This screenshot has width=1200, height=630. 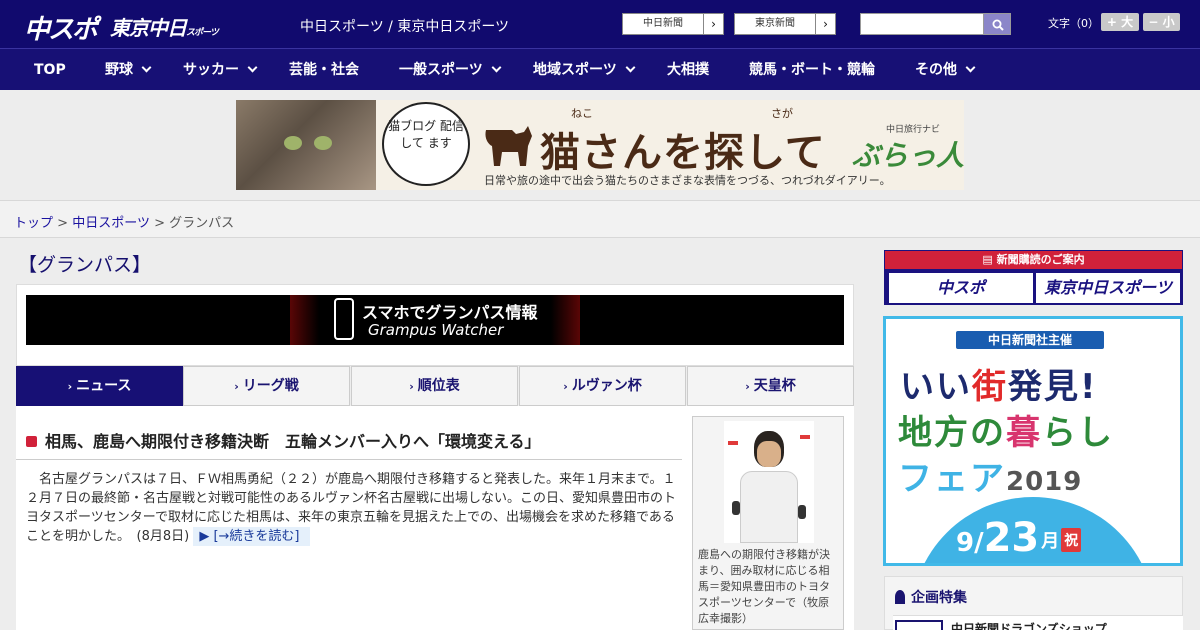 I want to click on fair-line2: 地方の暮らし, so click(x=1006, y=429).